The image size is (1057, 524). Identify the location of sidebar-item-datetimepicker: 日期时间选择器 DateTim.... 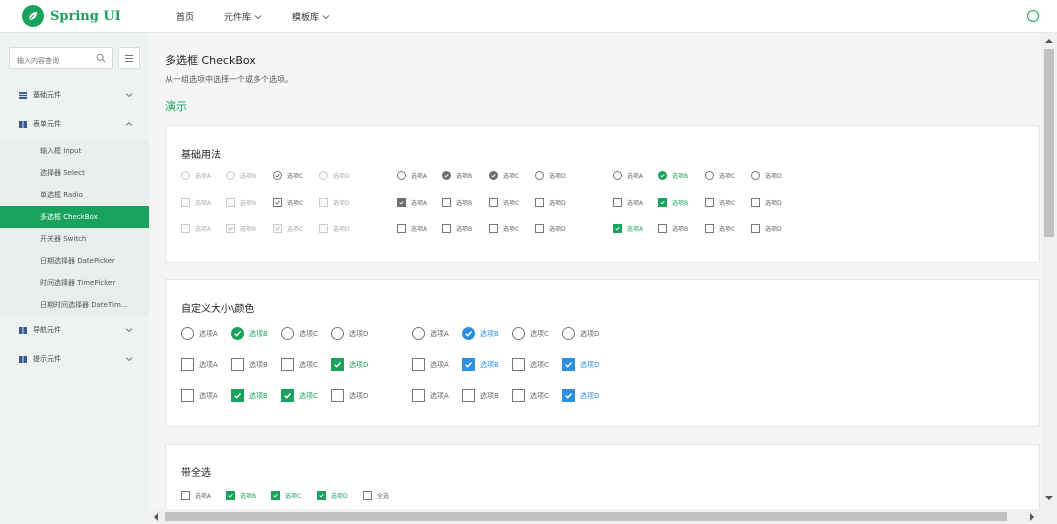
(74, 305).